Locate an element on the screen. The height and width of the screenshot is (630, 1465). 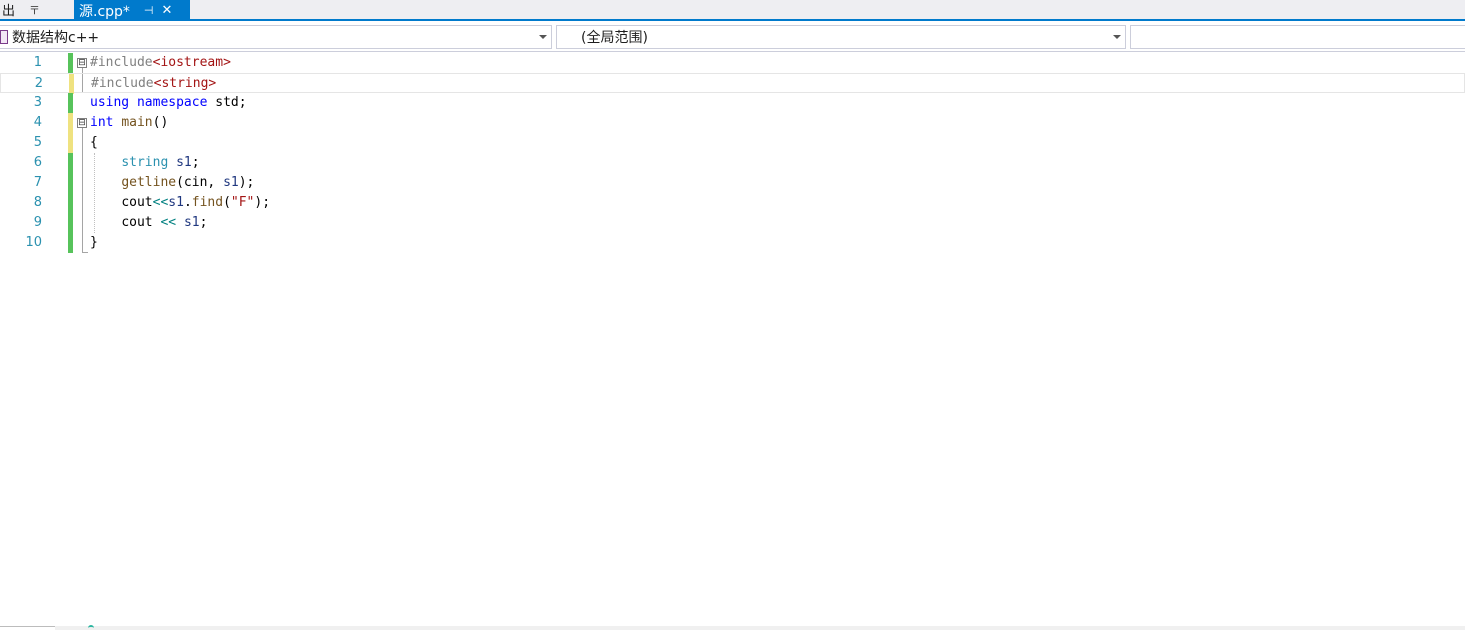
code-token: () is located at coordinates (160, 122).